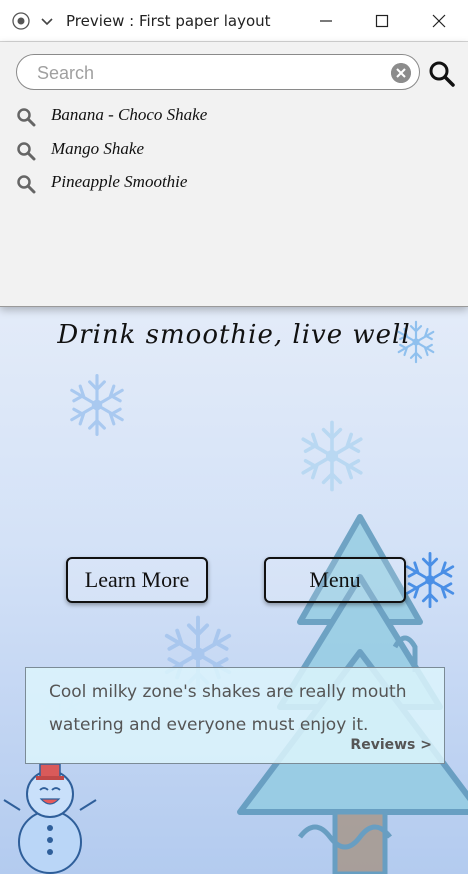  What do you see at coordinates (137, 580) in the screenshot?
I see `learn-more-button: Learn More` at bounding box center [137, 580].